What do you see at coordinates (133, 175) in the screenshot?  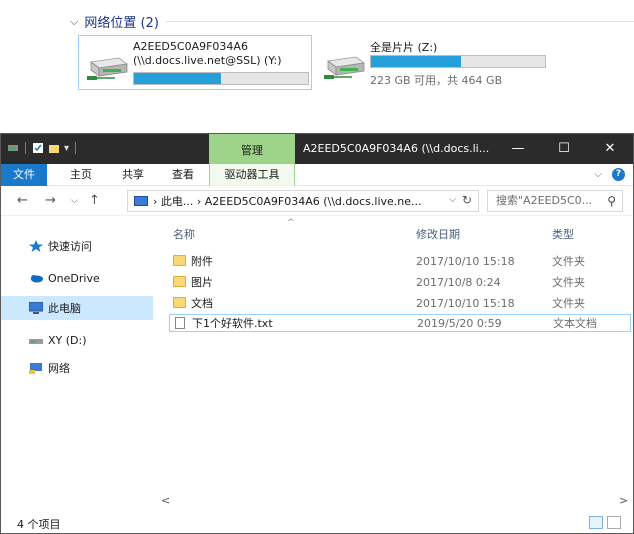 I see `tab-share: 共享` at bounding box center [133, 175].